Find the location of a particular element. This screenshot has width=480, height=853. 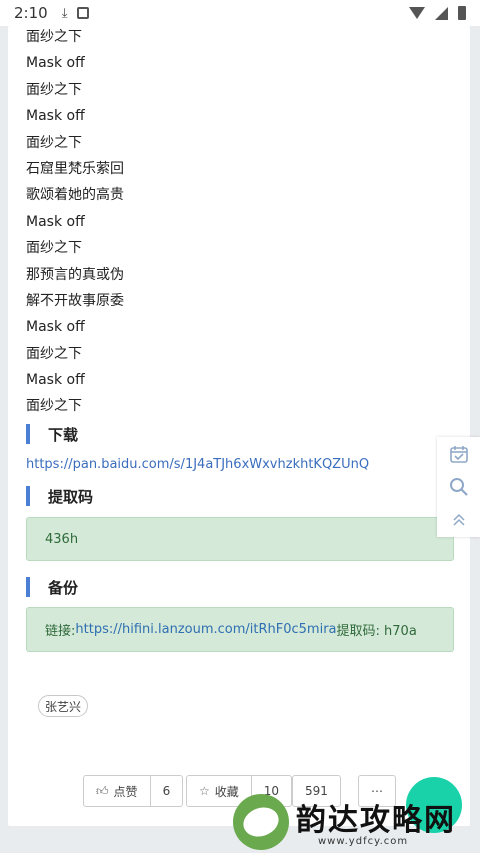

backup-heading: 备份 is located at coordinates (52, 587).